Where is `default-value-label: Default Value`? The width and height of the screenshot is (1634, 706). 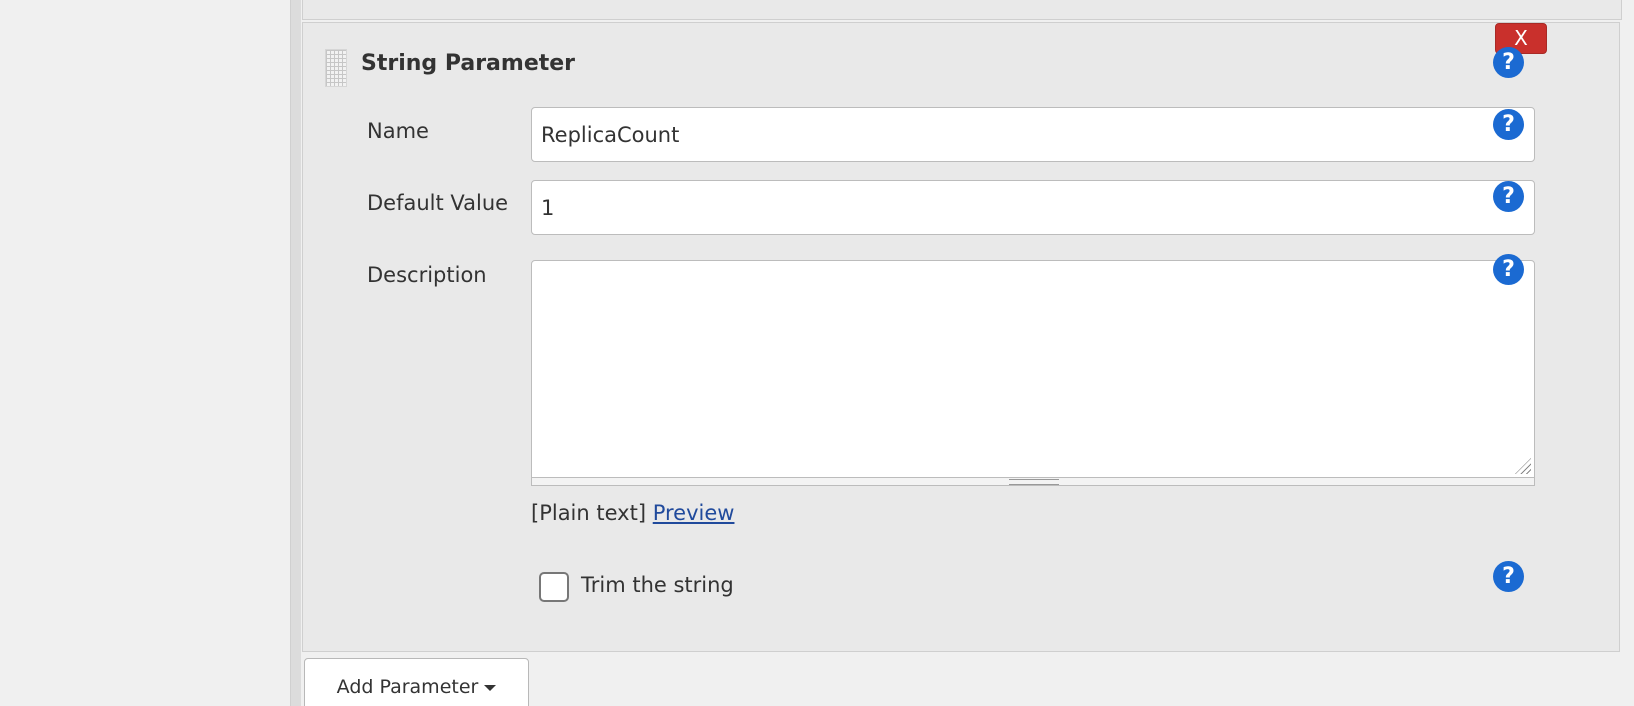 default-value-label: Default Value is located at coordinates (438, 203).